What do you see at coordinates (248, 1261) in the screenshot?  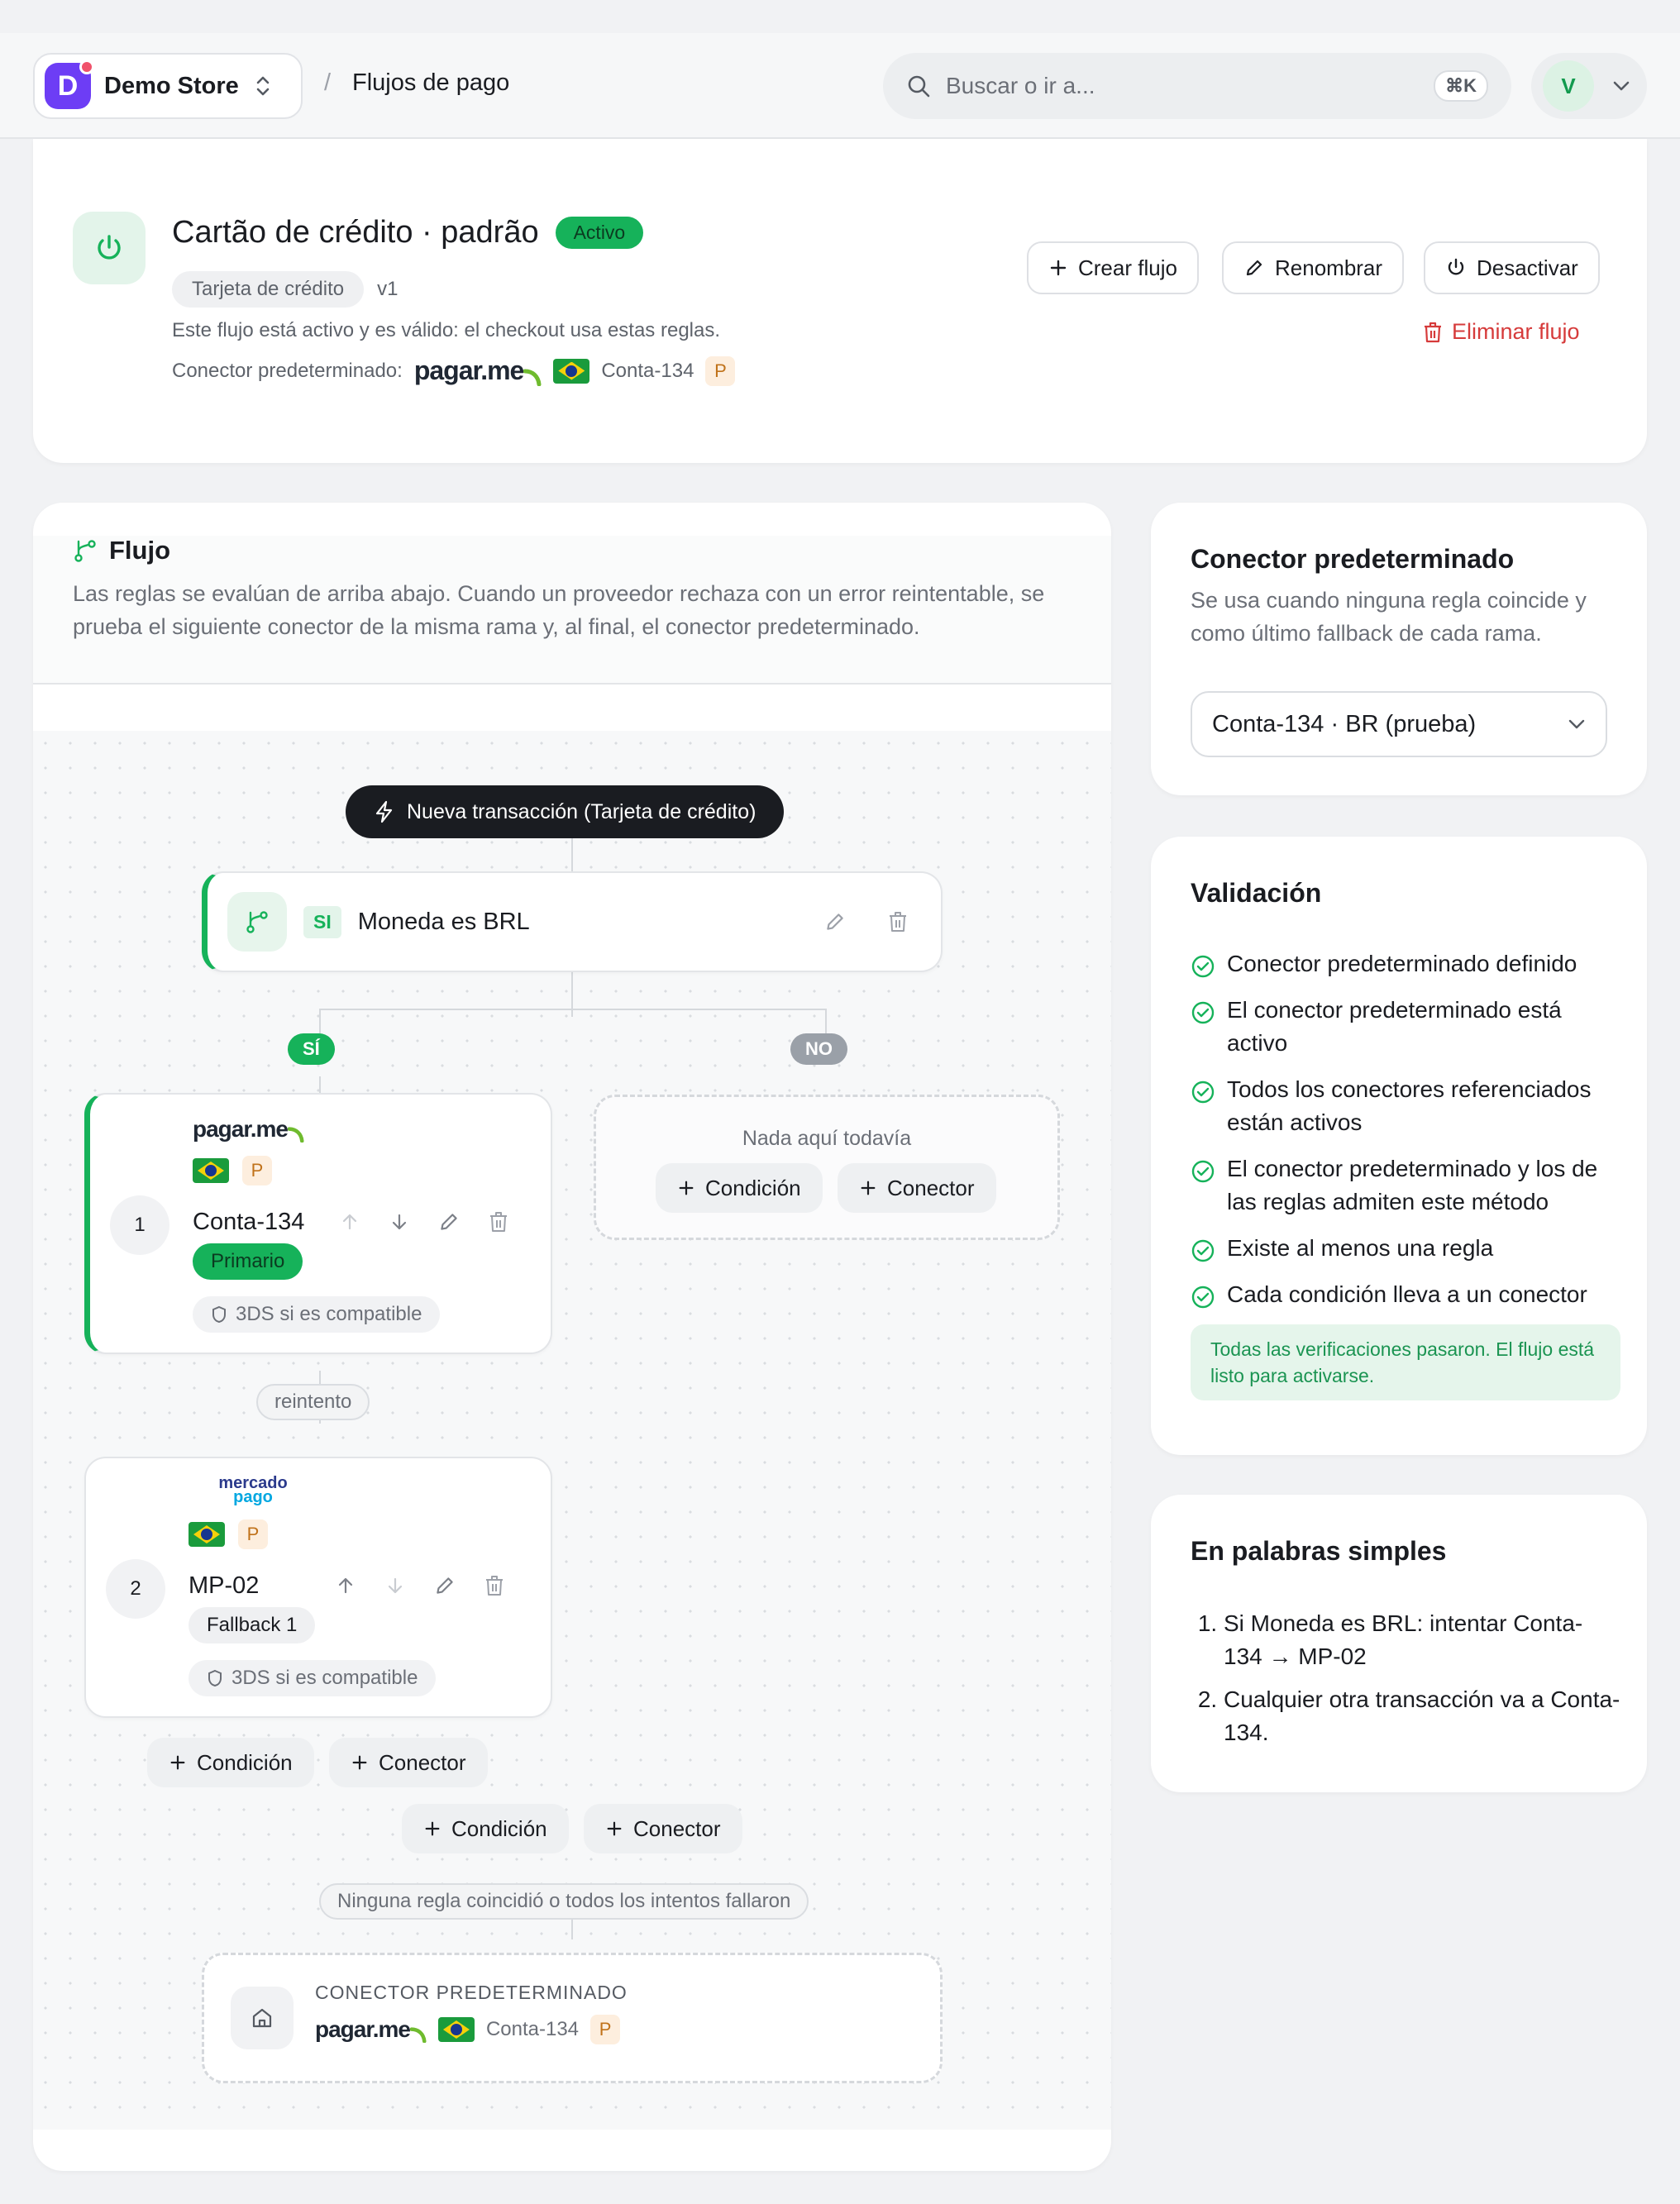 I see `role-badge: Primario` at bounding box center [248, 1261].